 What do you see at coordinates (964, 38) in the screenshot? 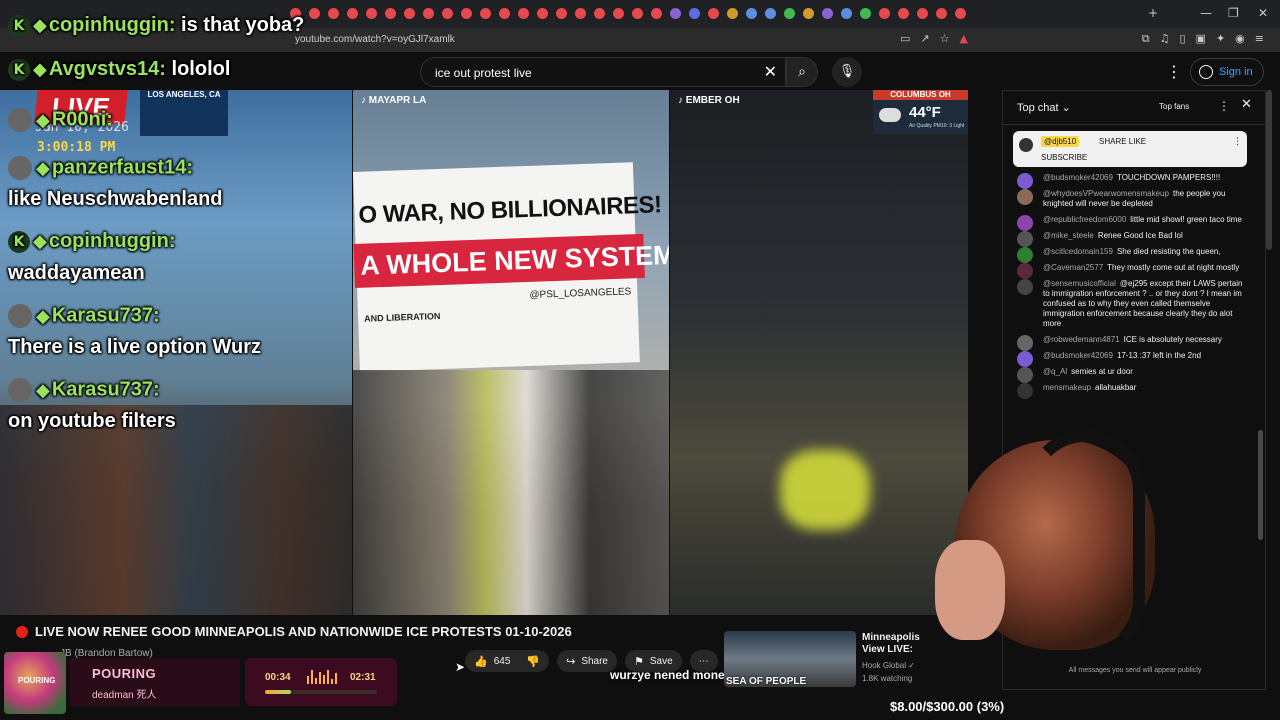
I see `extension-shield-icon: ▲` at bounding box center [964, 38].